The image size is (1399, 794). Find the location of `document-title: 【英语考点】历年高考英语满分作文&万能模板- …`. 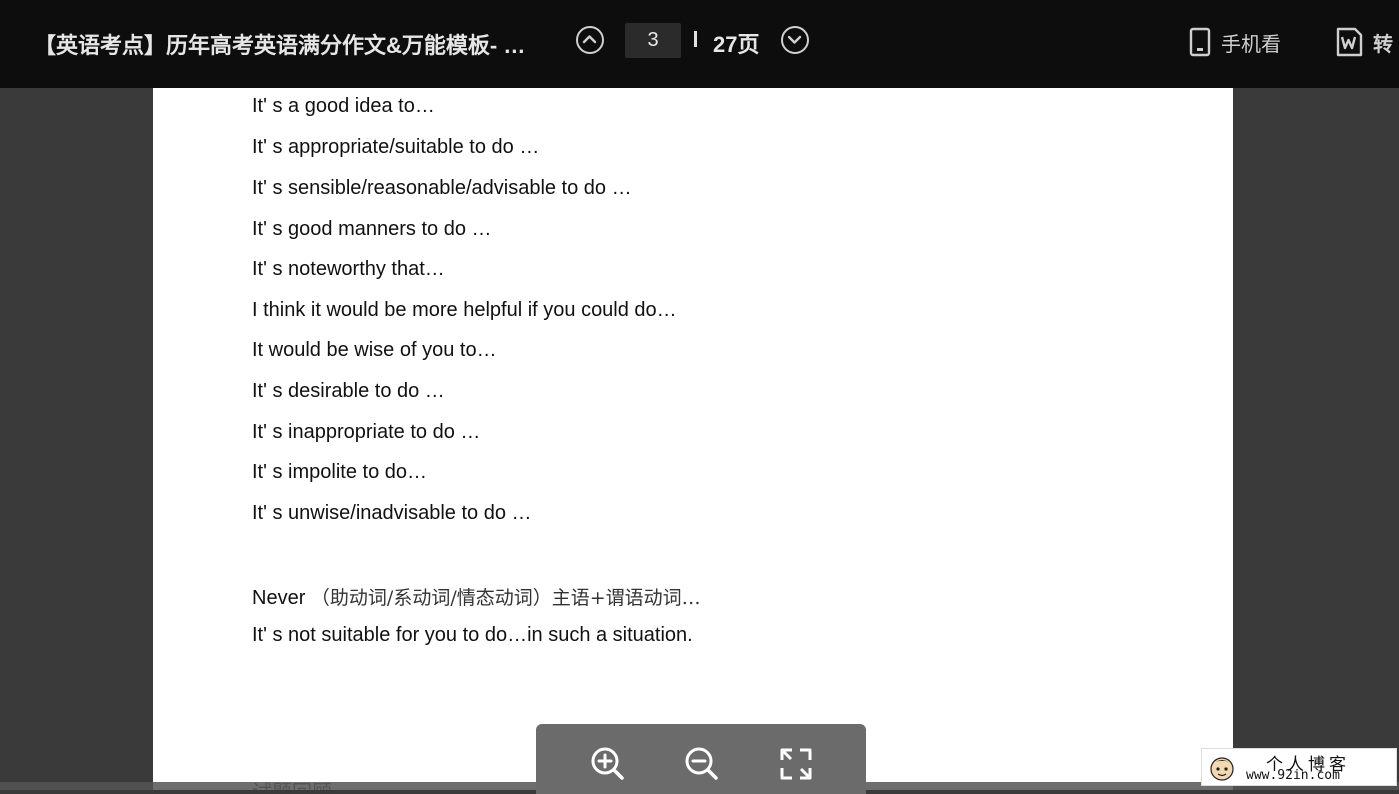

document-title: 【英语考点】历年高考英语满分作文&万能模板- … is located at coordinates (280, 45).